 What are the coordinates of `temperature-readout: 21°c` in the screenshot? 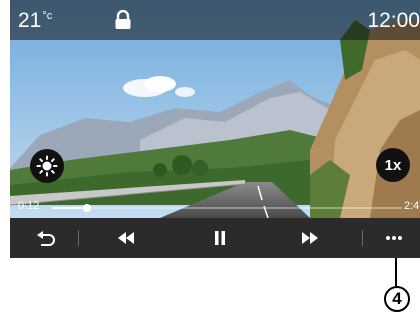 It's located at (35, 21).